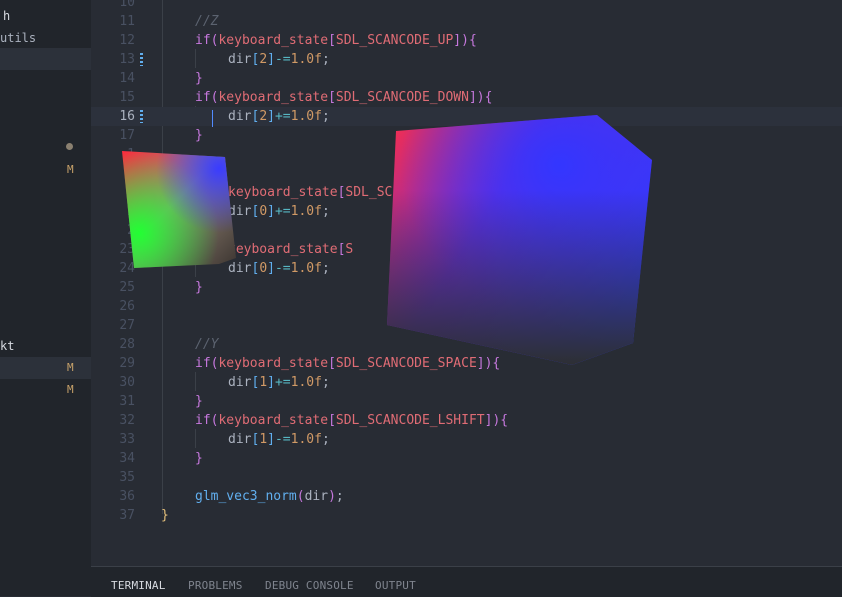 This screenshot has height=597, width=842. I want to click on tab-problems: PROBLEMS, so click(215, 585).